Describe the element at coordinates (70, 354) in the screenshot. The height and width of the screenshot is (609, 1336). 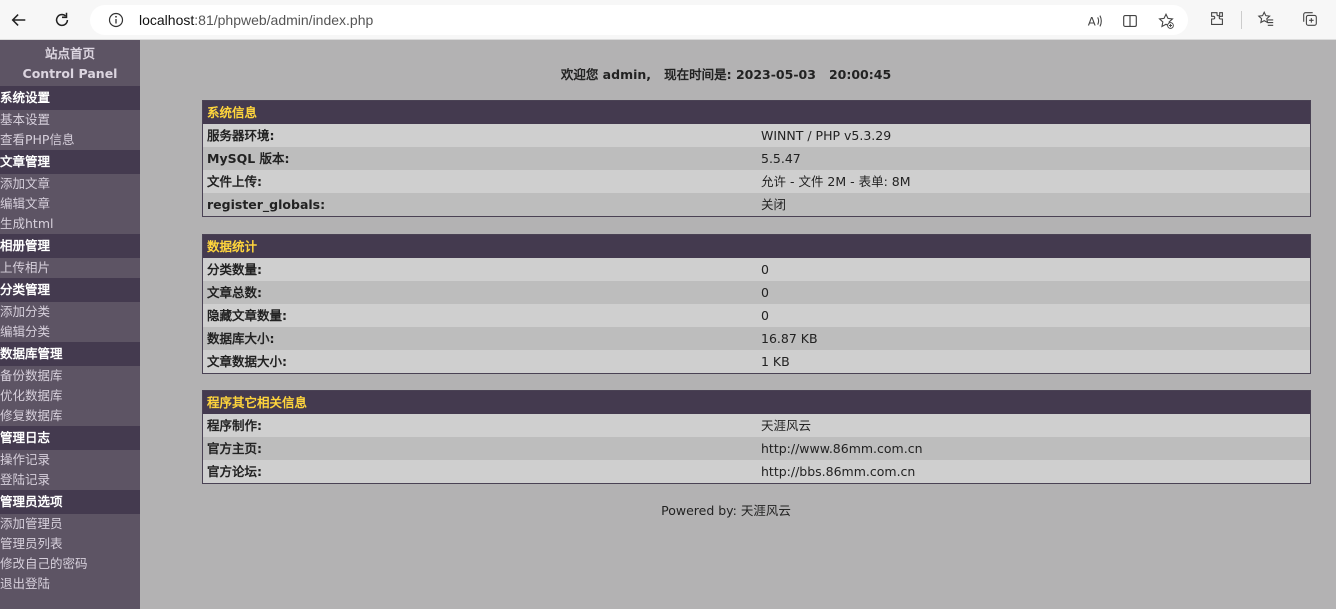
I see `sidebar-category: 数据库管理` at that location.